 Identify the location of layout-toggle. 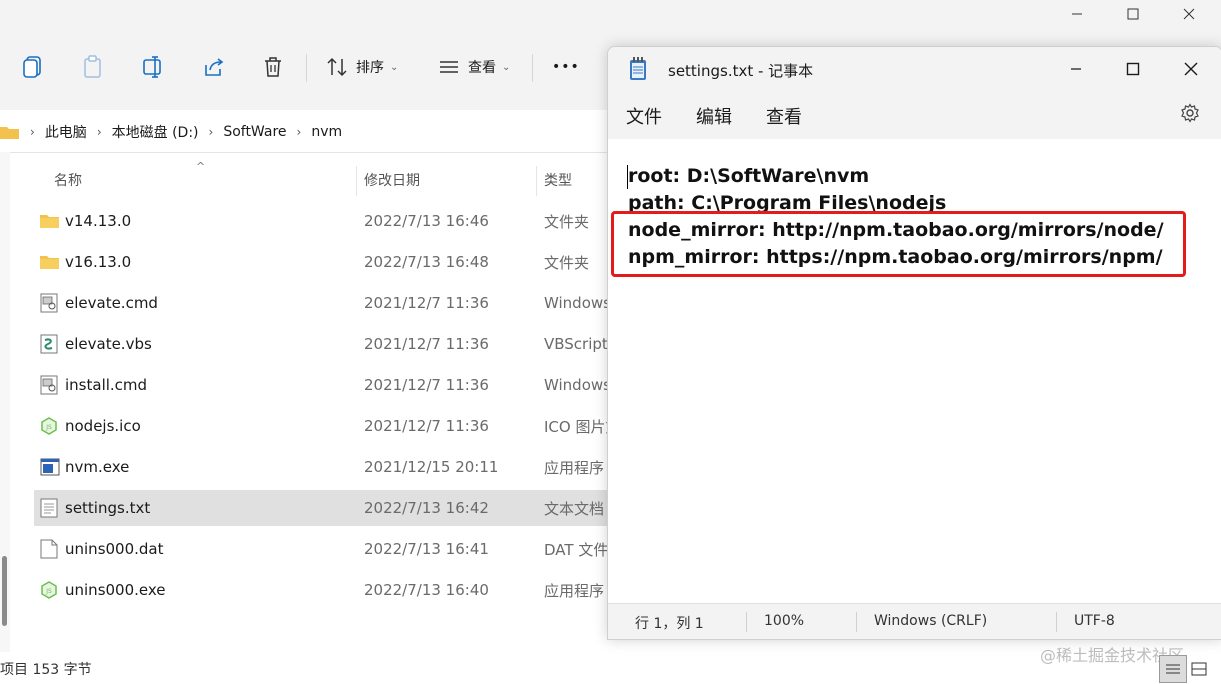
(1185, 669).